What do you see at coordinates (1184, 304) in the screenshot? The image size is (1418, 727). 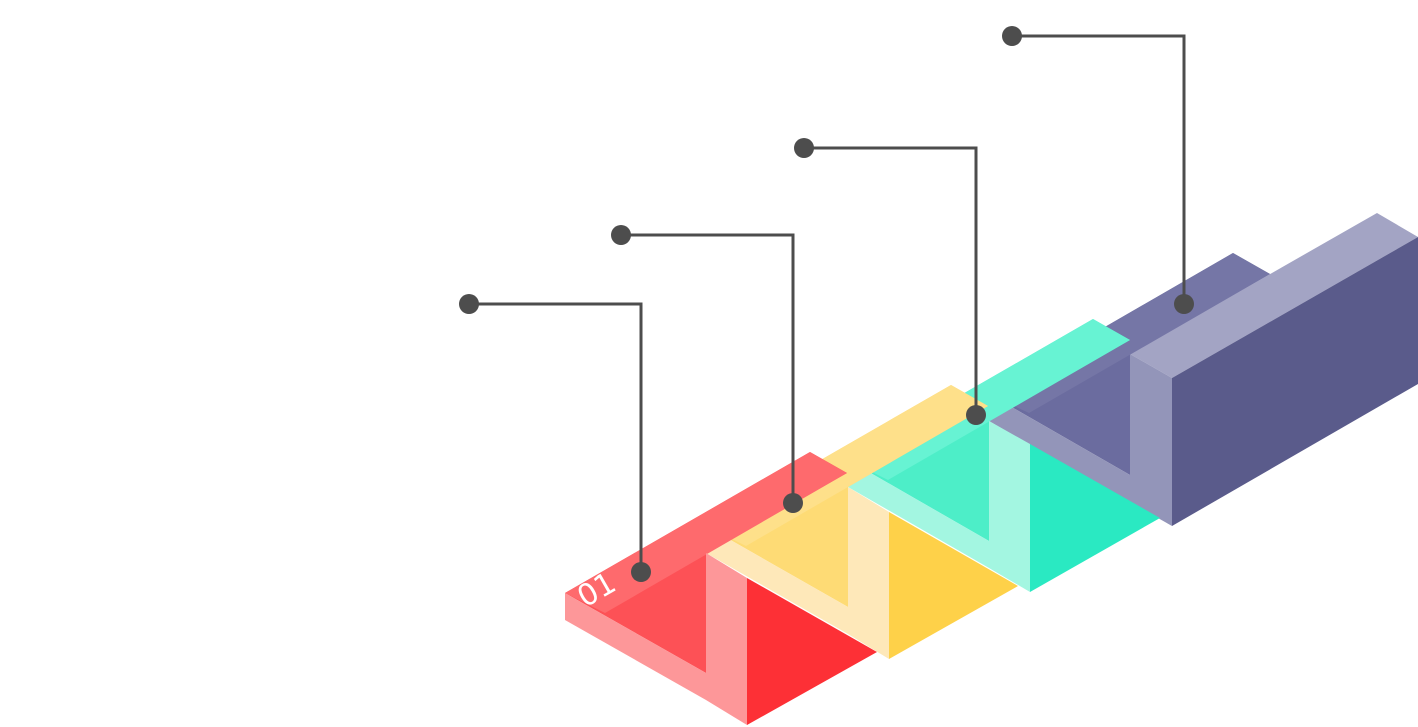 I see `connector-step-4-end-dot` at bounding box center [1184, 304].